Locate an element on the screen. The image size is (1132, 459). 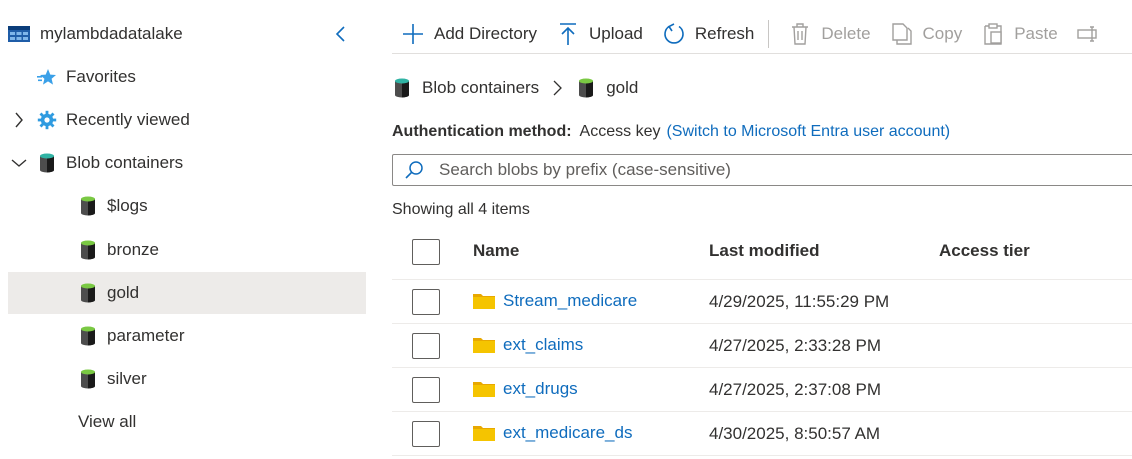
item-count-text: Showing all 4 items is located at coordinates (461, 209).